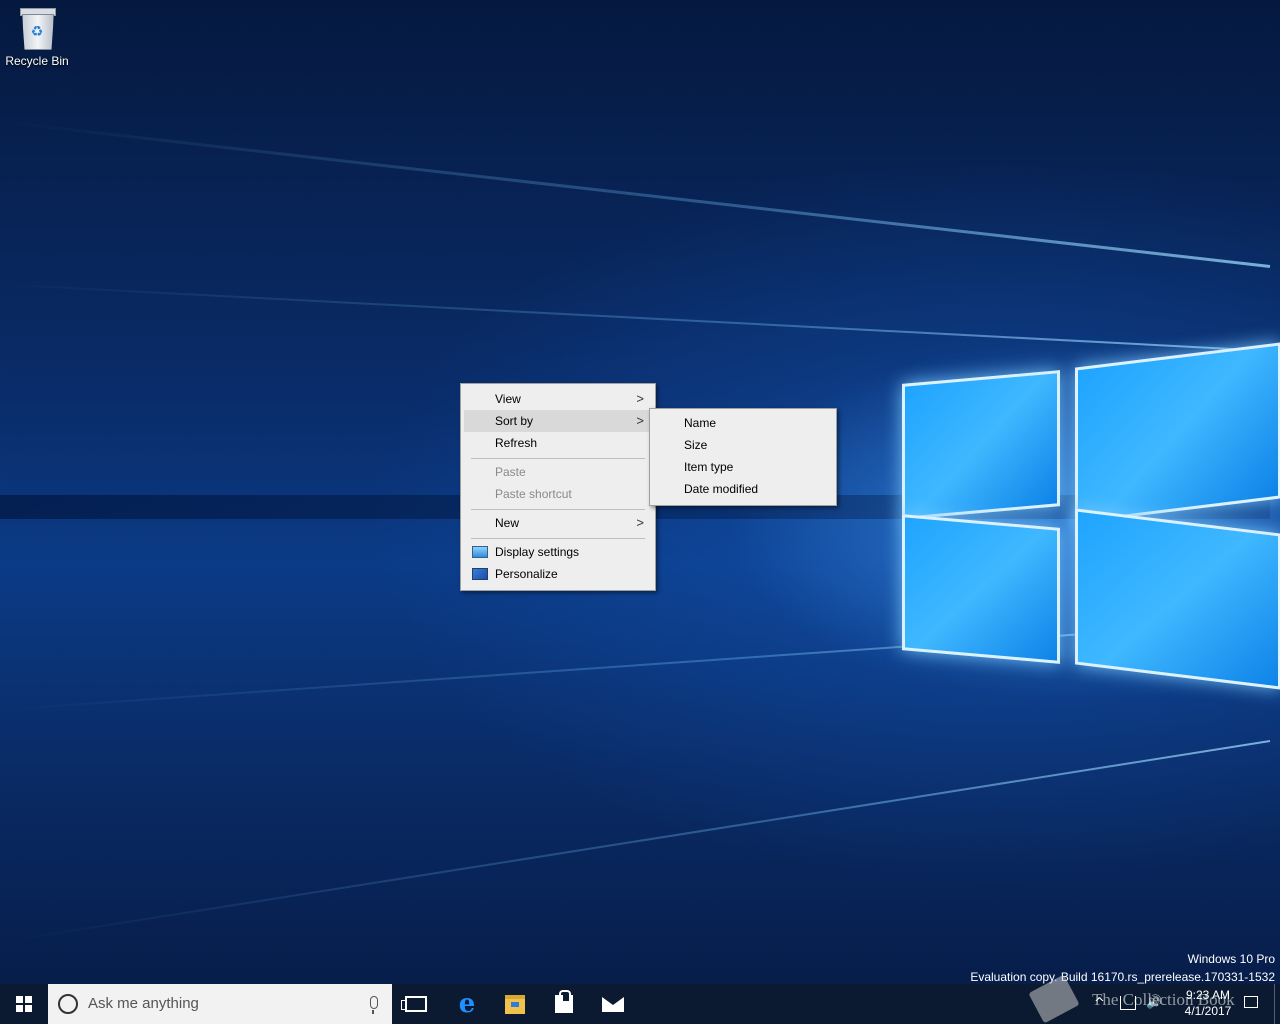 The image size is (1280, 1024). Describe the element at coordinates (533, 494) in the screenshot. I see `menu-item-label: Paste shortcut` at that location.